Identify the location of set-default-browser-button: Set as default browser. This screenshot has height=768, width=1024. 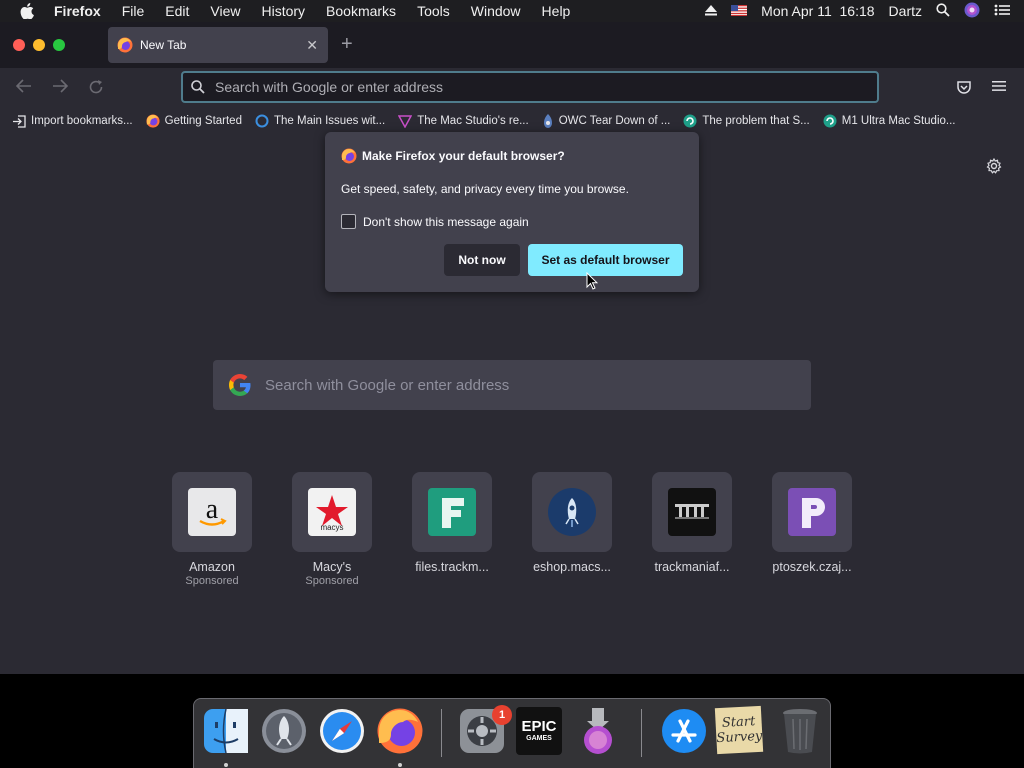
(605, 260).